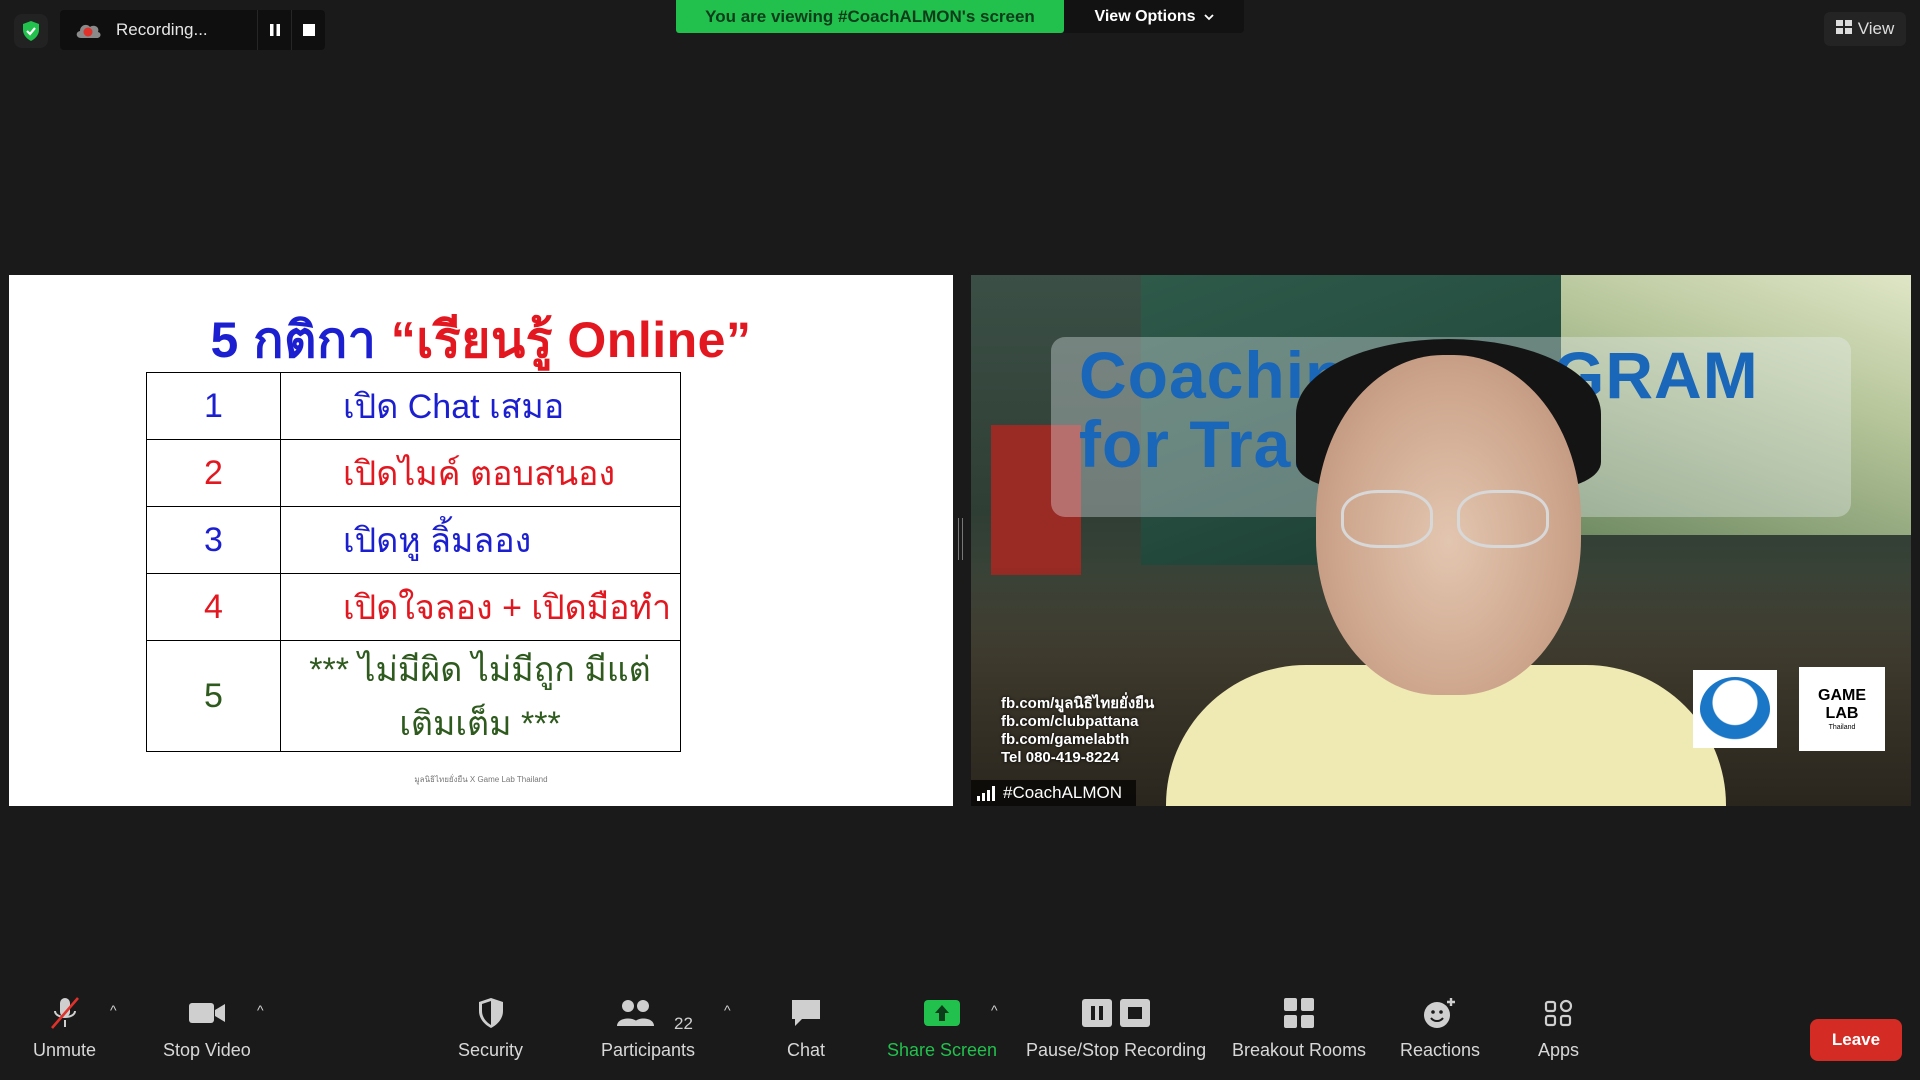 This screenshot has width=1920, height=1080. I want to click on participants-icon, so click(648, 1013).